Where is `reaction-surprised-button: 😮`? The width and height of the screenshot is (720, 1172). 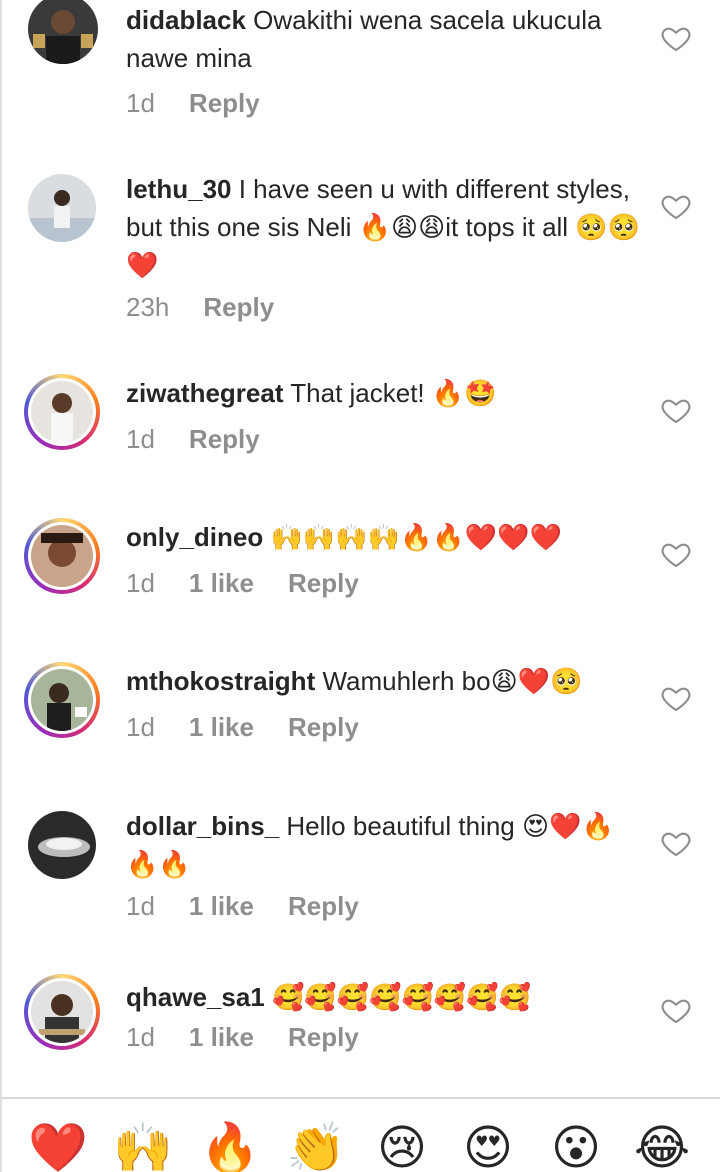
reaction-surprised-button: 😮 is located at coordinates (576, 1145).